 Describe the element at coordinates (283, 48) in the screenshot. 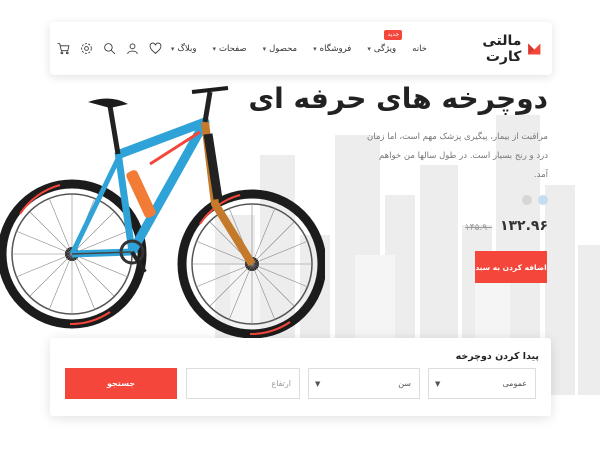

I see `nav-item-label: محصول` at that location.